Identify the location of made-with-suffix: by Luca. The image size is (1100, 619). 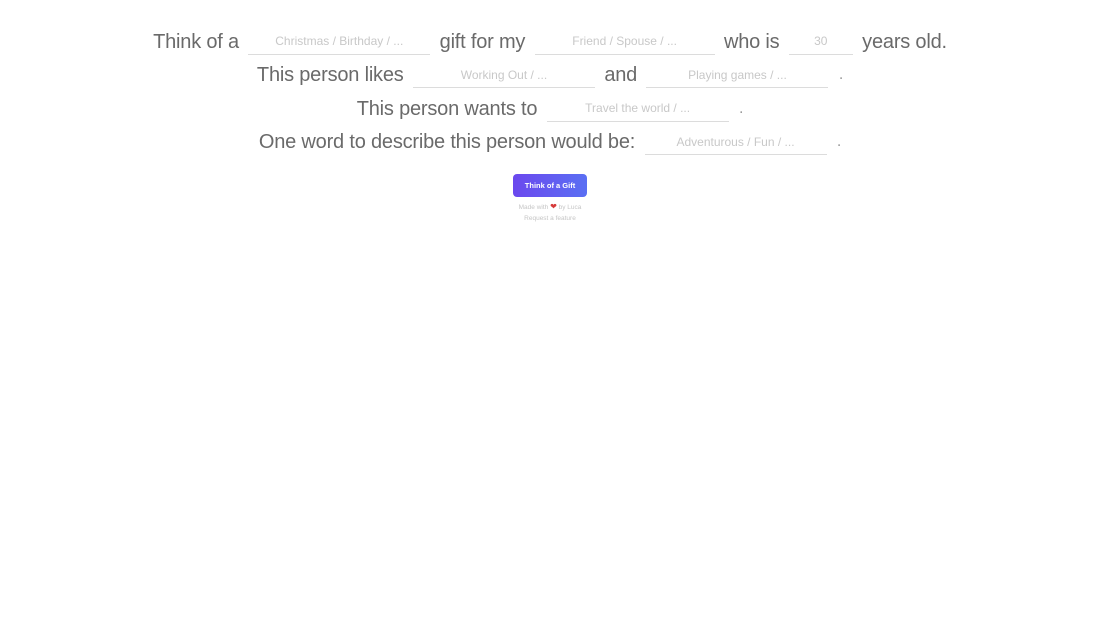
(570, 207).